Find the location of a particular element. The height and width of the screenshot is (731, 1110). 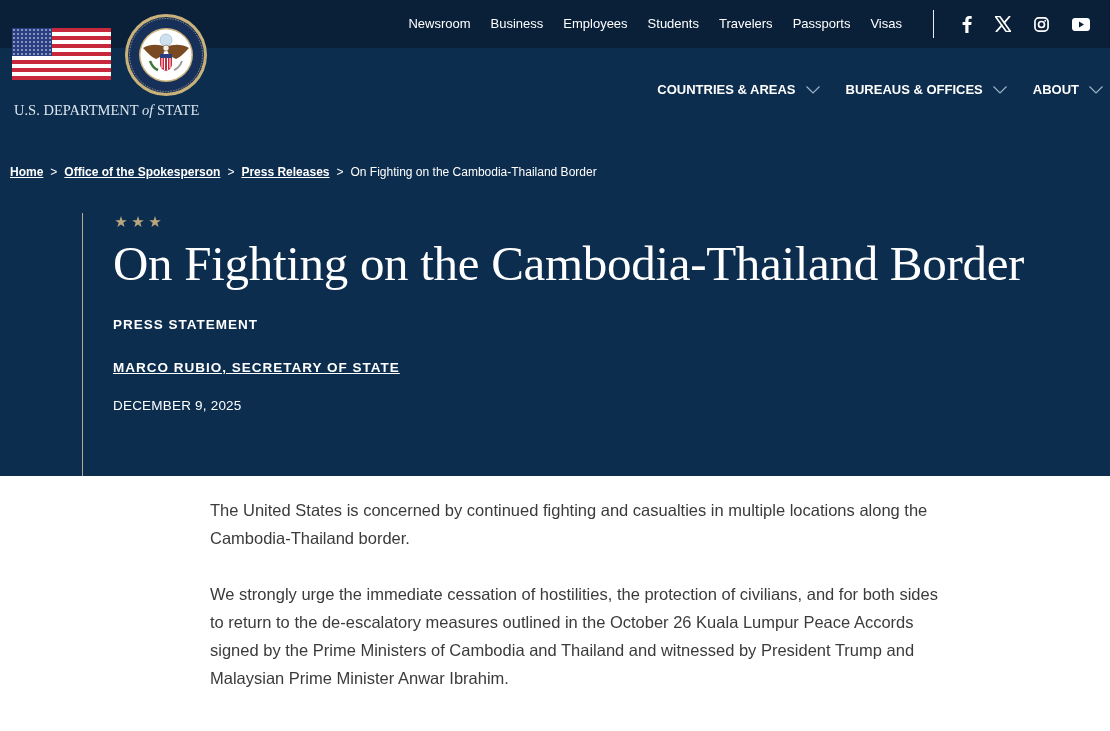

utility-nav-link: Travelers is located at coordinates (745, 24).